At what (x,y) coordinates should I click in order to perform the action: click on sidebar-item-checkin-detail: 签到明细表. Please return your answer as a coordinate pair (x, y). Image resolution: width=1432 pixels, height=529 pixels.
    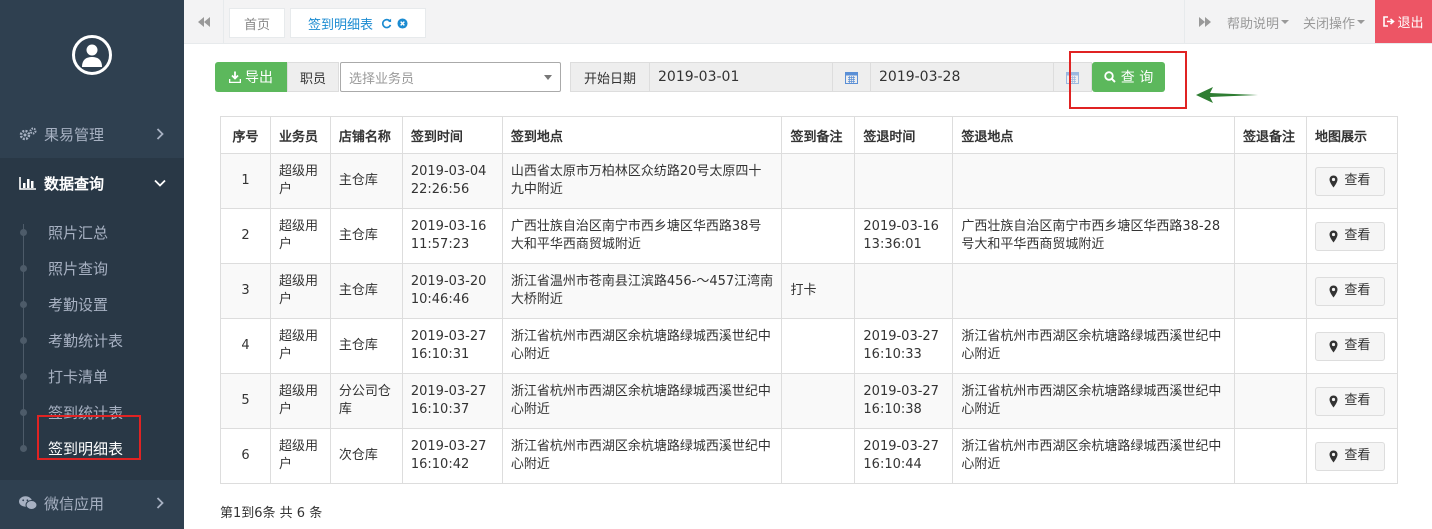
    Looking at the image, I should click on (92, 448).